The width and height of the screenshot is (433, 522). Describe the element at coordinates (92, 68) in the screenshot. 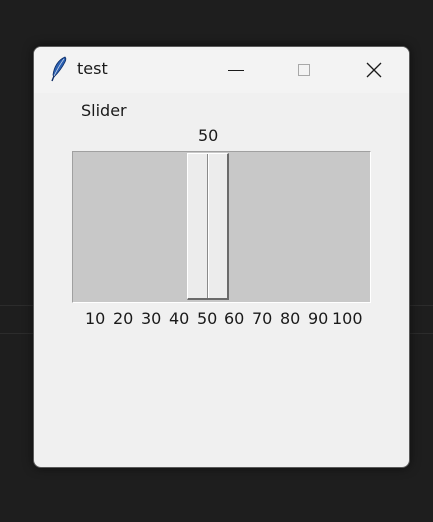

I see `window-title: test` at that location.